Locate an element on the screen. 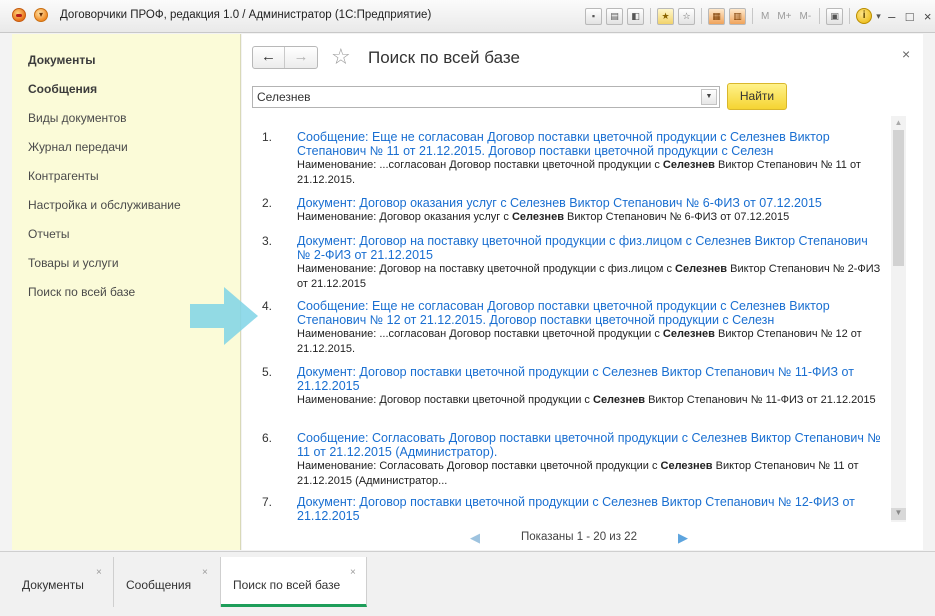 Image resolution: width=935 pixels, height=616 pixels. forward-arrow-icon: → is located at coordinates (301, 57).